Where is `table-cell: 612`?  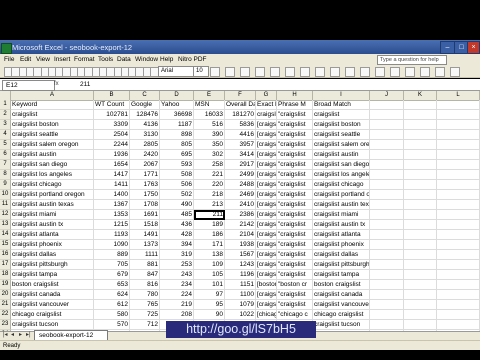
table-cell: 612 is located at coordinates (112, 305).